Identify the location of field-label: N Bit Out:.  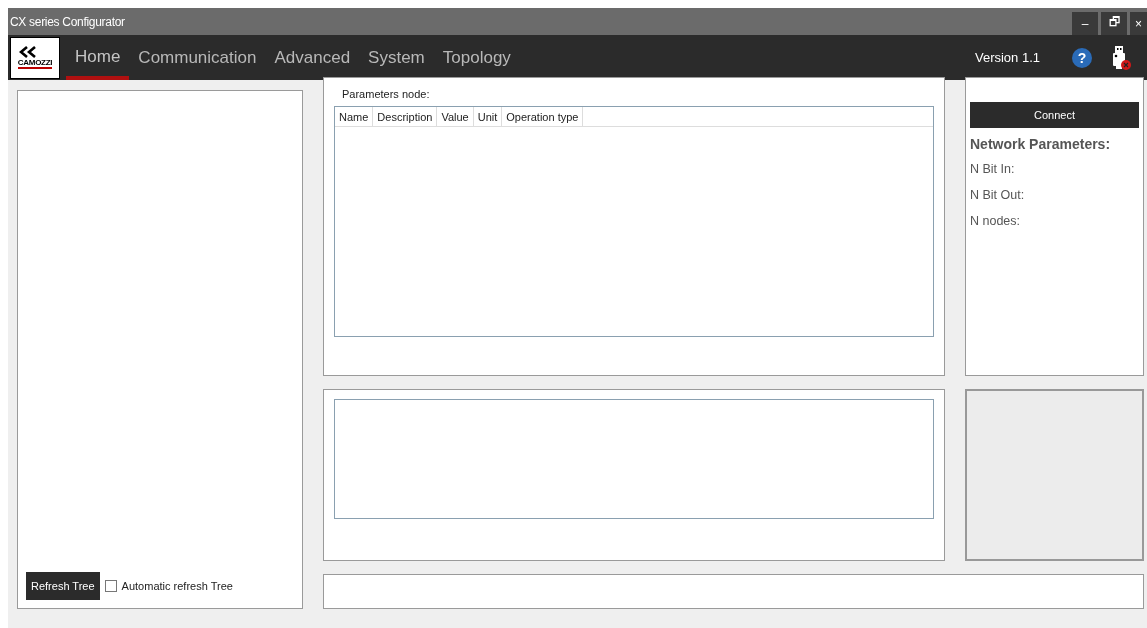
(998, 195).